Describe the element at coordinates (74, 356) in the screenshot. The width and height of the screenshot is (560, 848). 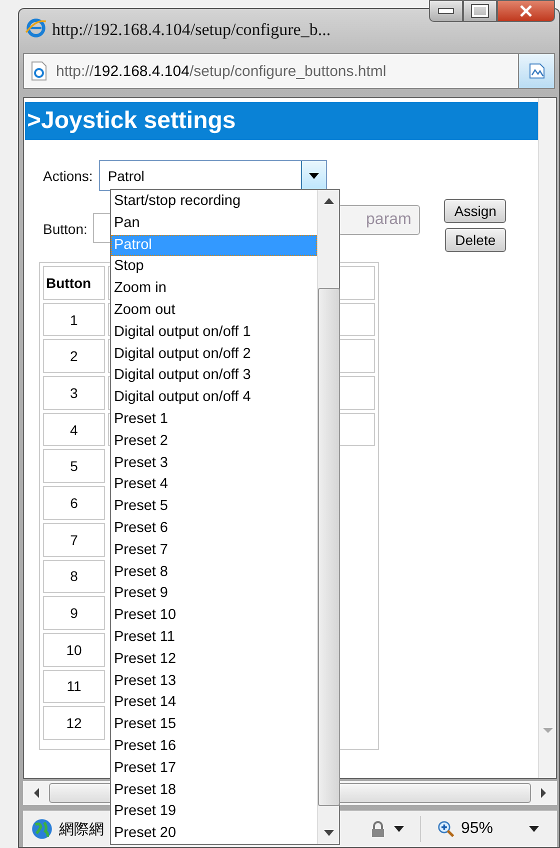
I see `table-cell: 2` at that location.